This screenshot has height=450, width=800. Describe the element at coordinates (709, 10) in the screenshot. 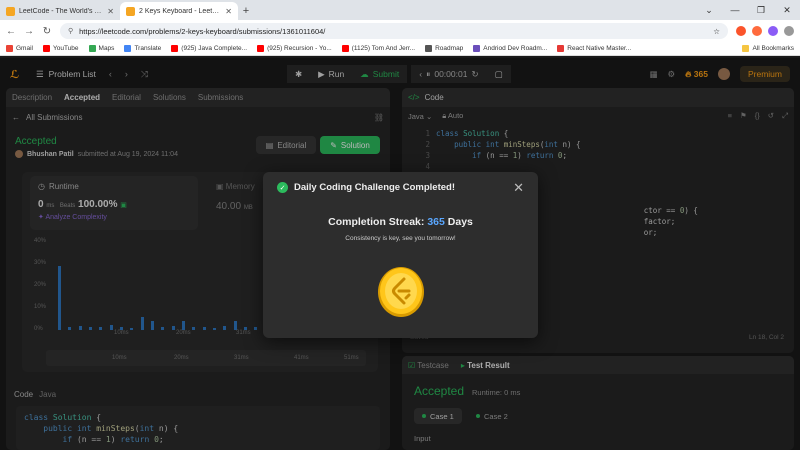

I see `tab-search-icon: ⌄` at that location.